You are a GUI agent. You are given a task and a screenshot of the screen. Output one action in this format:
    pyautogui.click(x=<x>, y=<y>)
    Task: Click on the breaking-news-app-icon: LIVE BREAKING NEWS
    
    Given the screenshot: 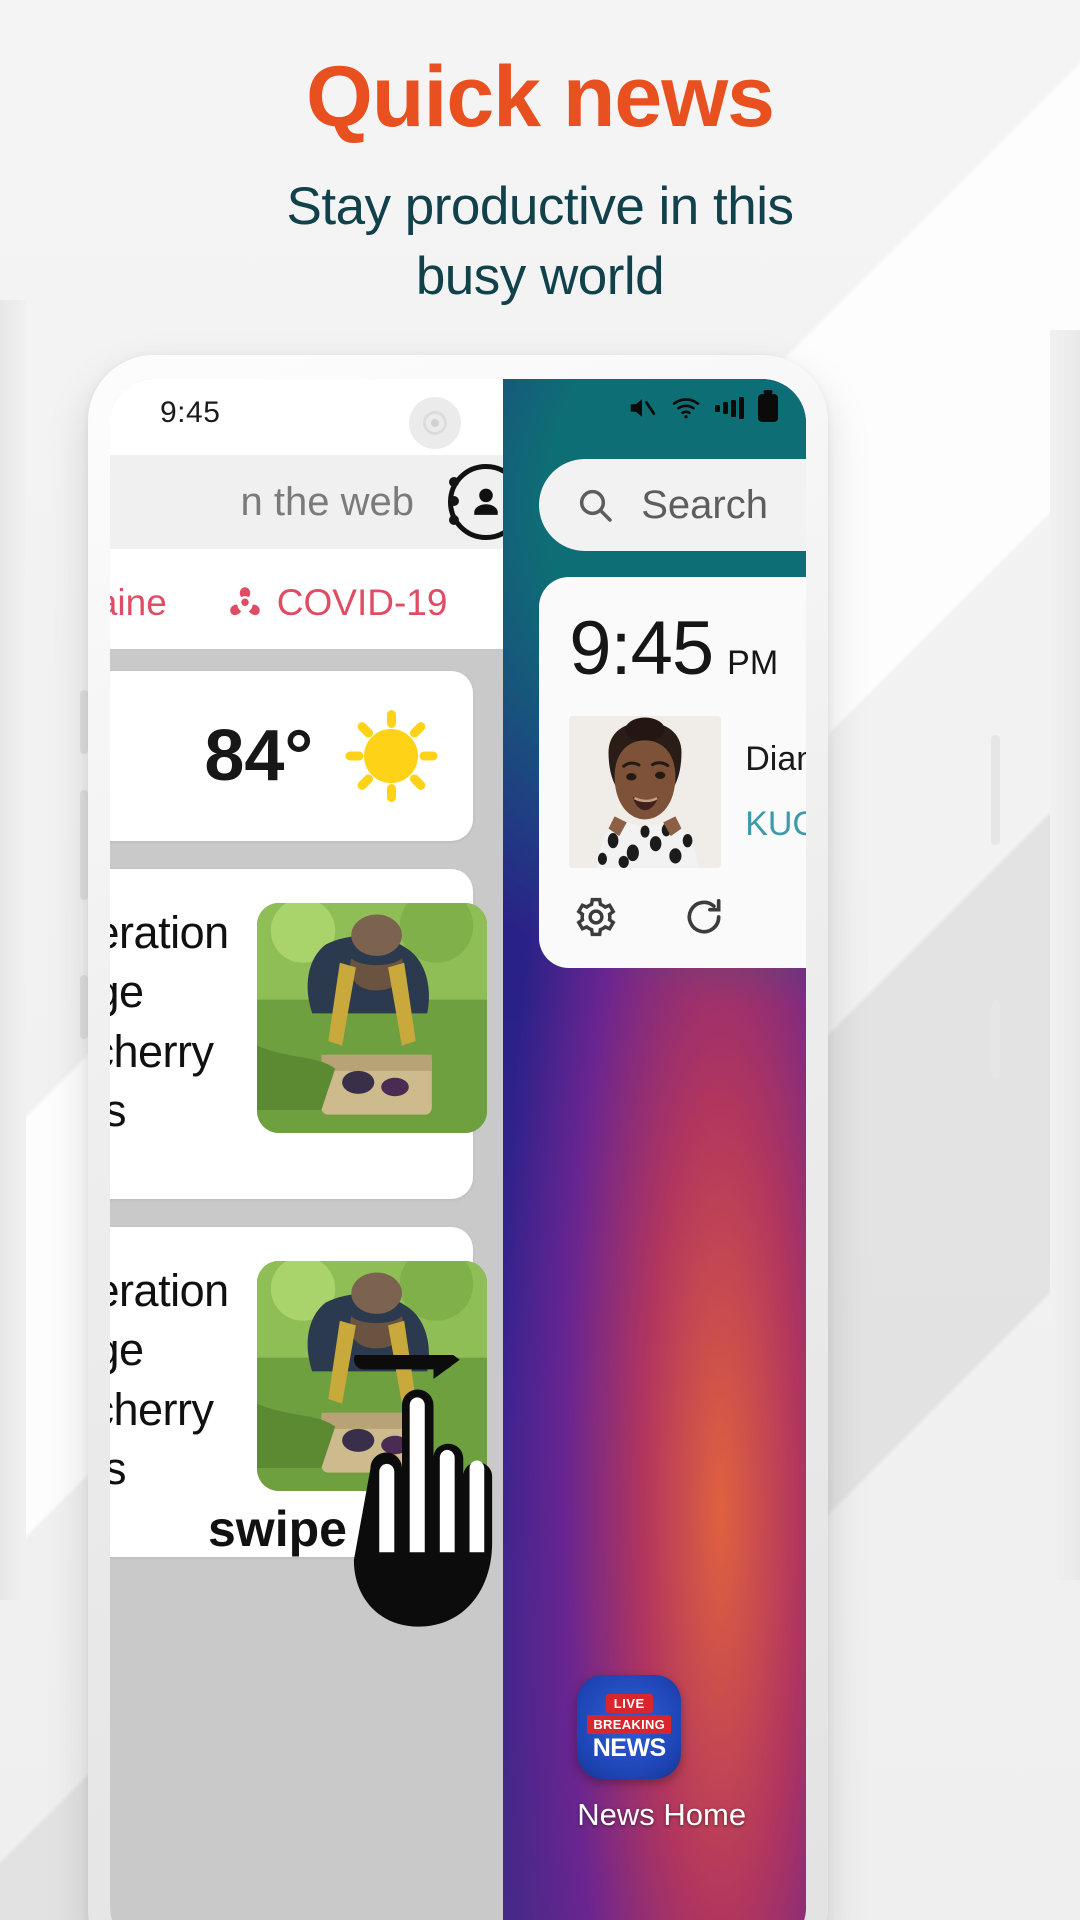 What is the action you would take?
    pyautogui.click(x=629, y=1727)
    